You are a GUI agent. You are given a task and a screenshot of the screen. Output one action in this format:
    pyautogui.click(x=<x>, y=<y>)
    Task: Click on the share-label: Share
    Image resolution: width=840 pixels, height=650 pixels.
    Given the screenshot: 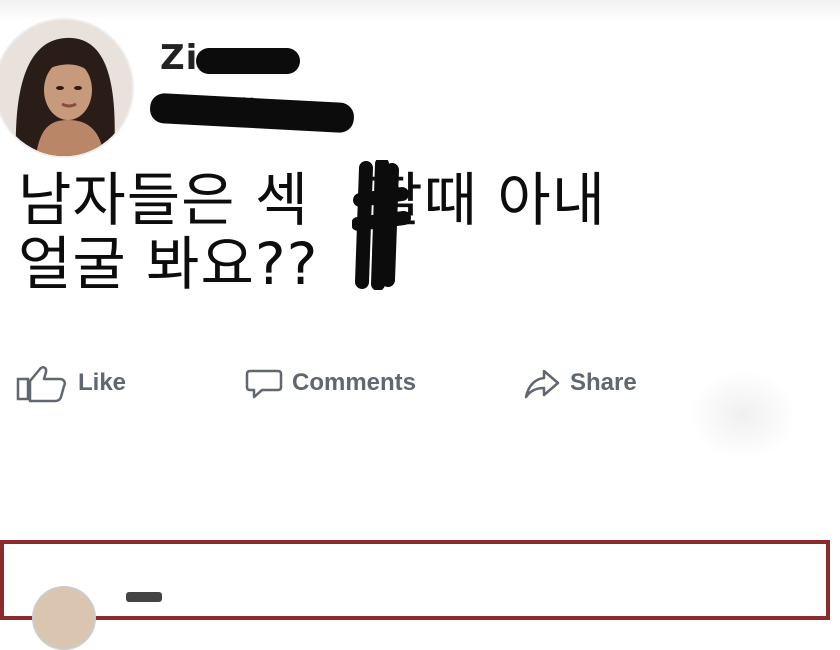 What is the action you would take?
    pyautogui.click(x=603, y=382)
    